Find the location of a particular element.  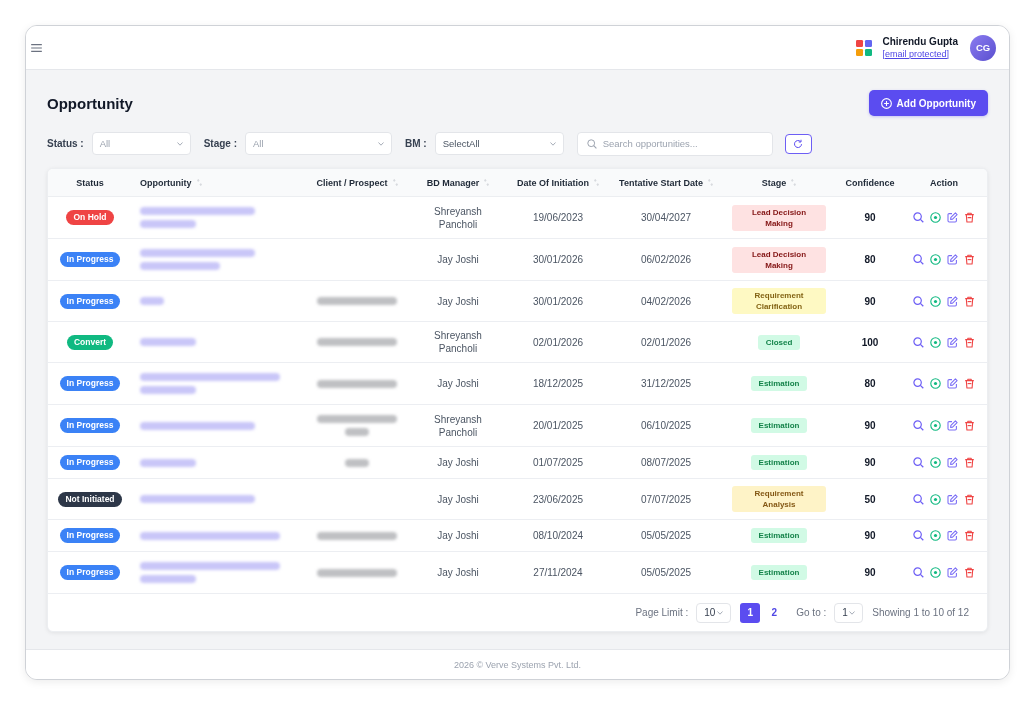

date-text: 06/10/2025 is located at coordinates (666, 425).